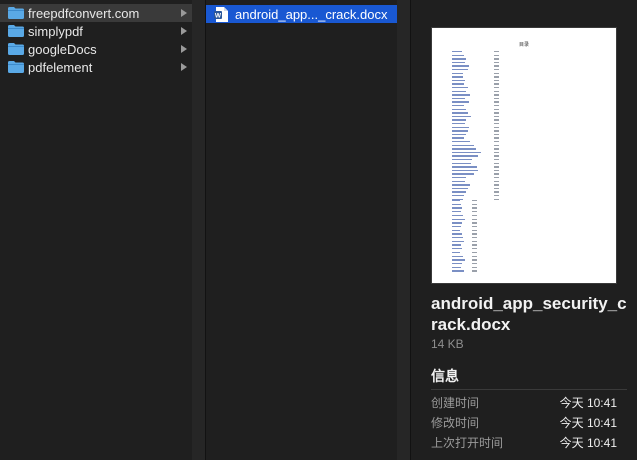  I want to click on folder-item-googledocs: googleDocs, so click(96, 49).